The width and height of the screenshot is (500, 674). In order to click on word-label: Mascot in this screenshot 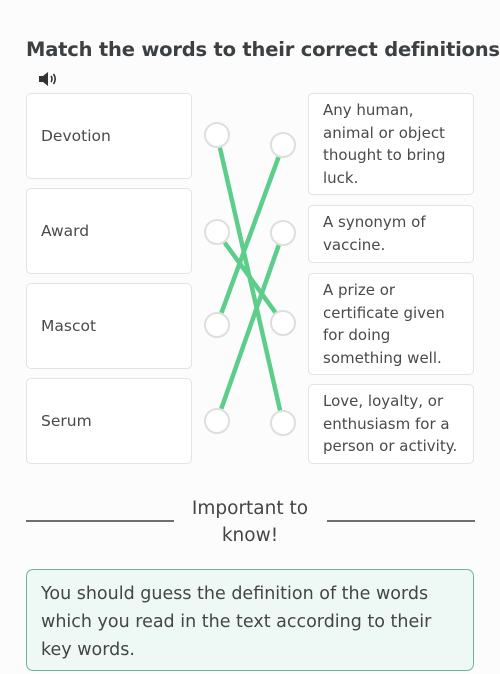, I will do `click(69, 326)`.